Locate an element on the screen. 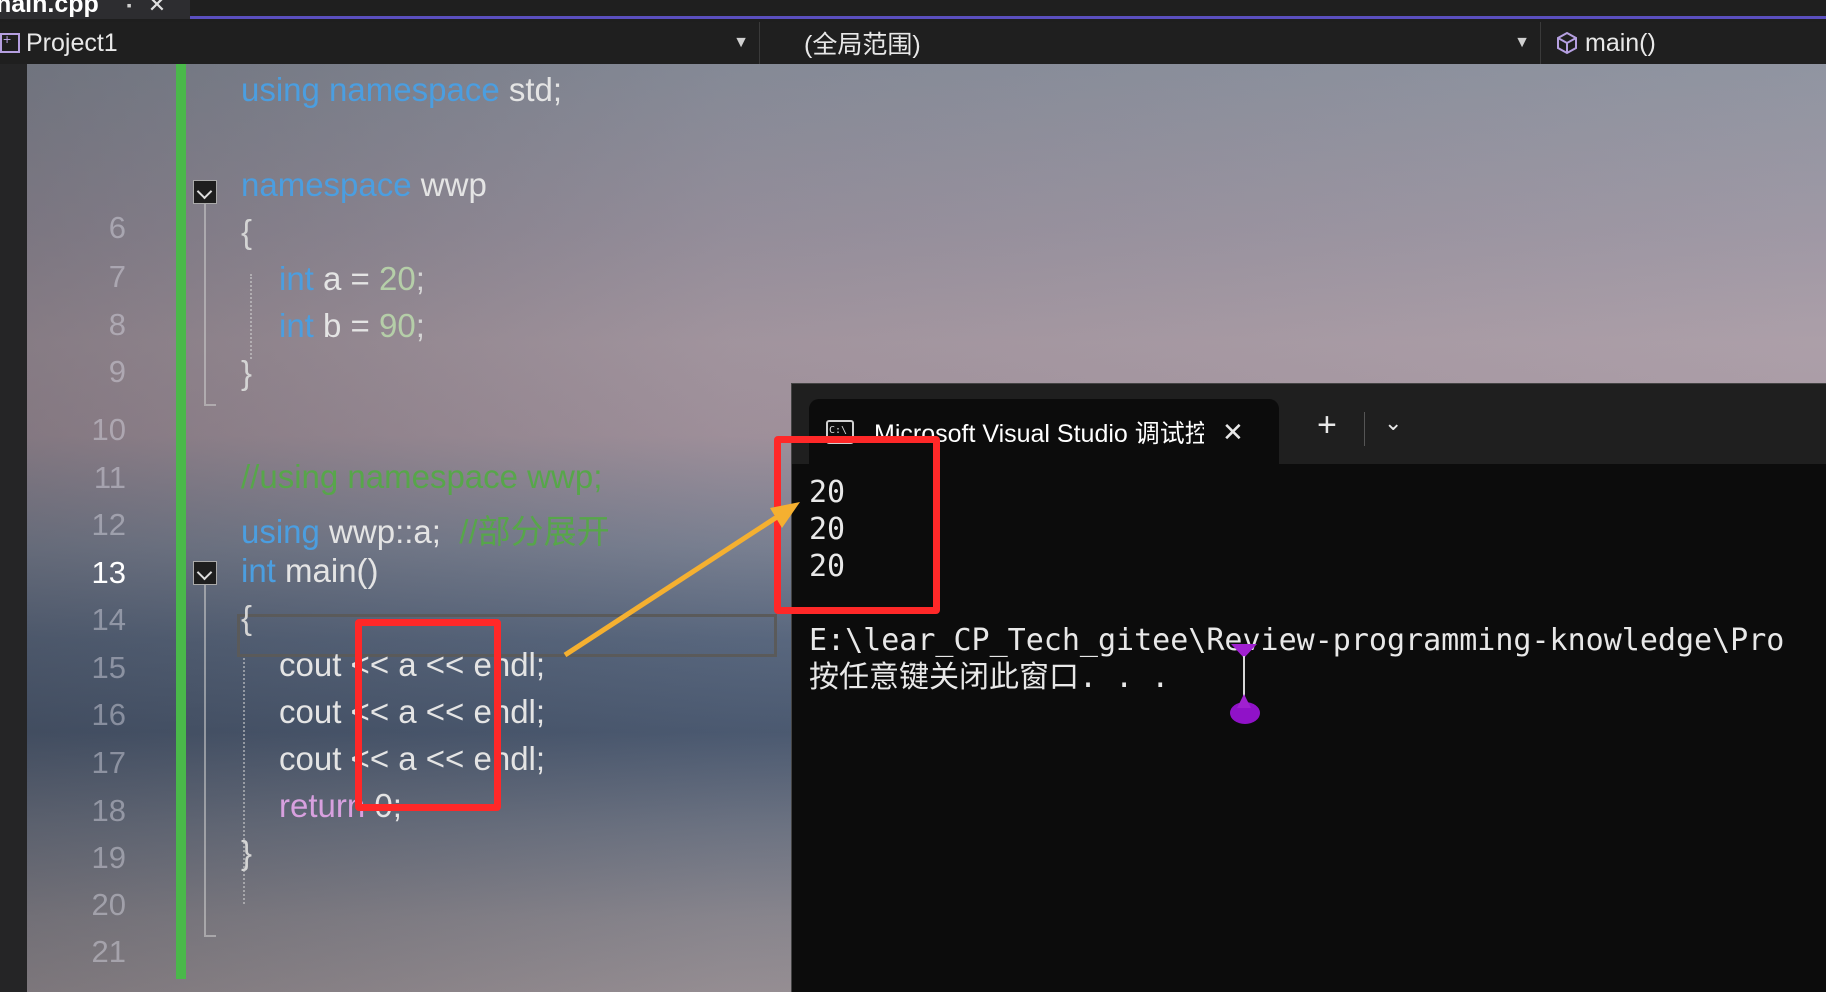 The image size is (1826, 992). line-number: 20 is located at coordinates (108, 904).